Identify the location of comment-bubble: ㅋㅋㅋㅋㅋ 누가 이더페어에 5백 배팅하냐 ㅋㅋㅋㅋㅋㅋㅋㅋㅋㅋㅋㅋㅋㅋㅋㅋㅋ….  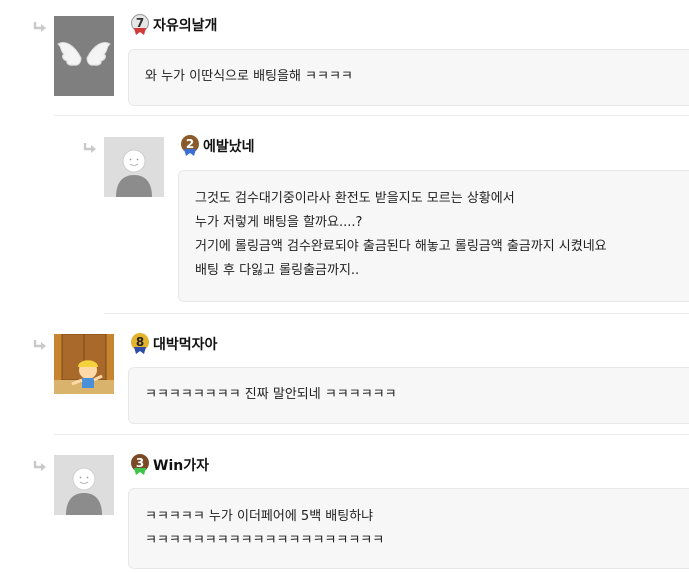
(408, 528).